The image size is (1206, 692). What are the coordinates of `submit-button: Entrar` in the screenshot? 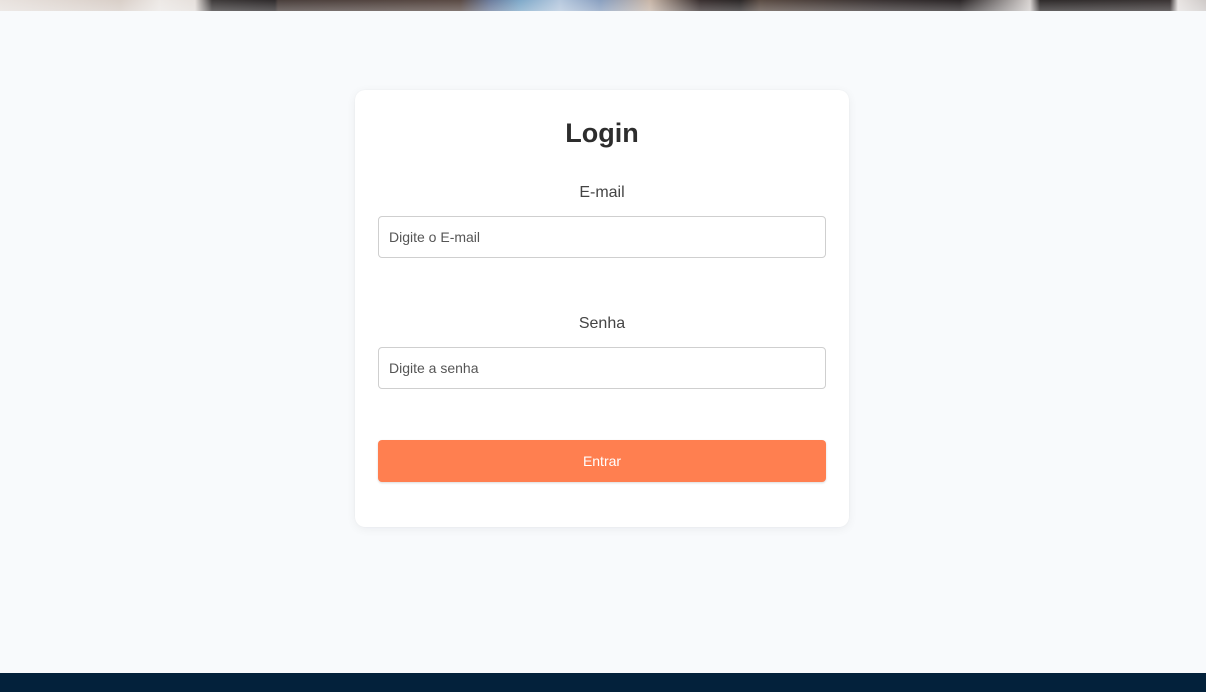 It's located at (602, 461).